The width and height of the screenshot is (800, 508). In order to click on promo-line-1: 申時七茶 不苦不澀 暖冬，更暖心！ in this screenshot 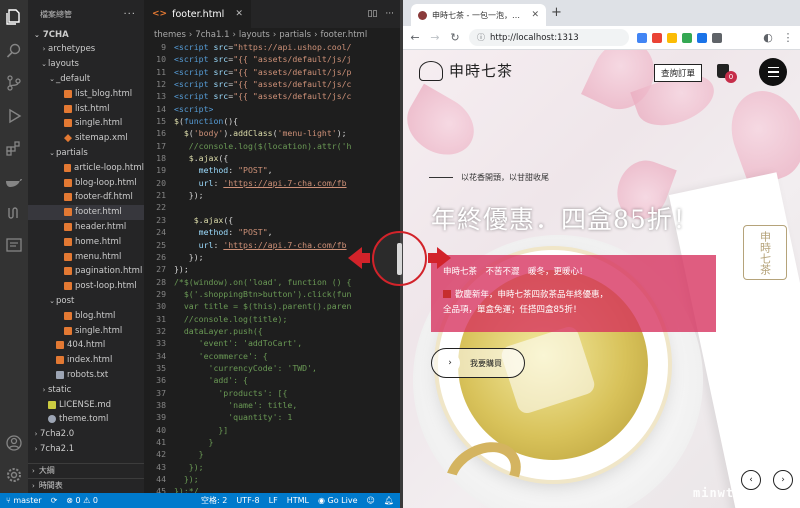, I will do `click(515, 272)`.